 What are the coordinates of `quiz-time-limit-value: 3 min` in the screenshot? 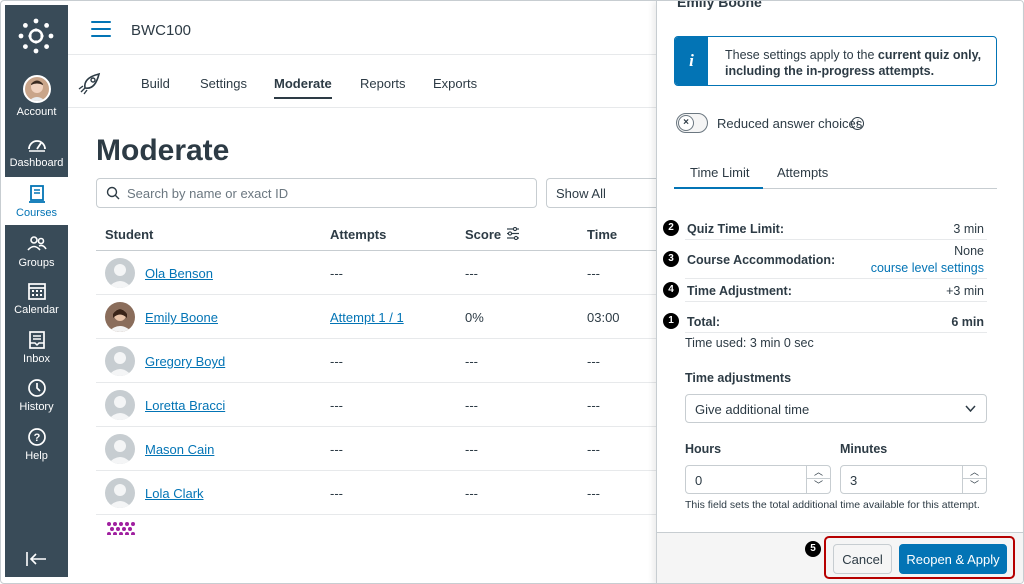 It's located at (968, 229).